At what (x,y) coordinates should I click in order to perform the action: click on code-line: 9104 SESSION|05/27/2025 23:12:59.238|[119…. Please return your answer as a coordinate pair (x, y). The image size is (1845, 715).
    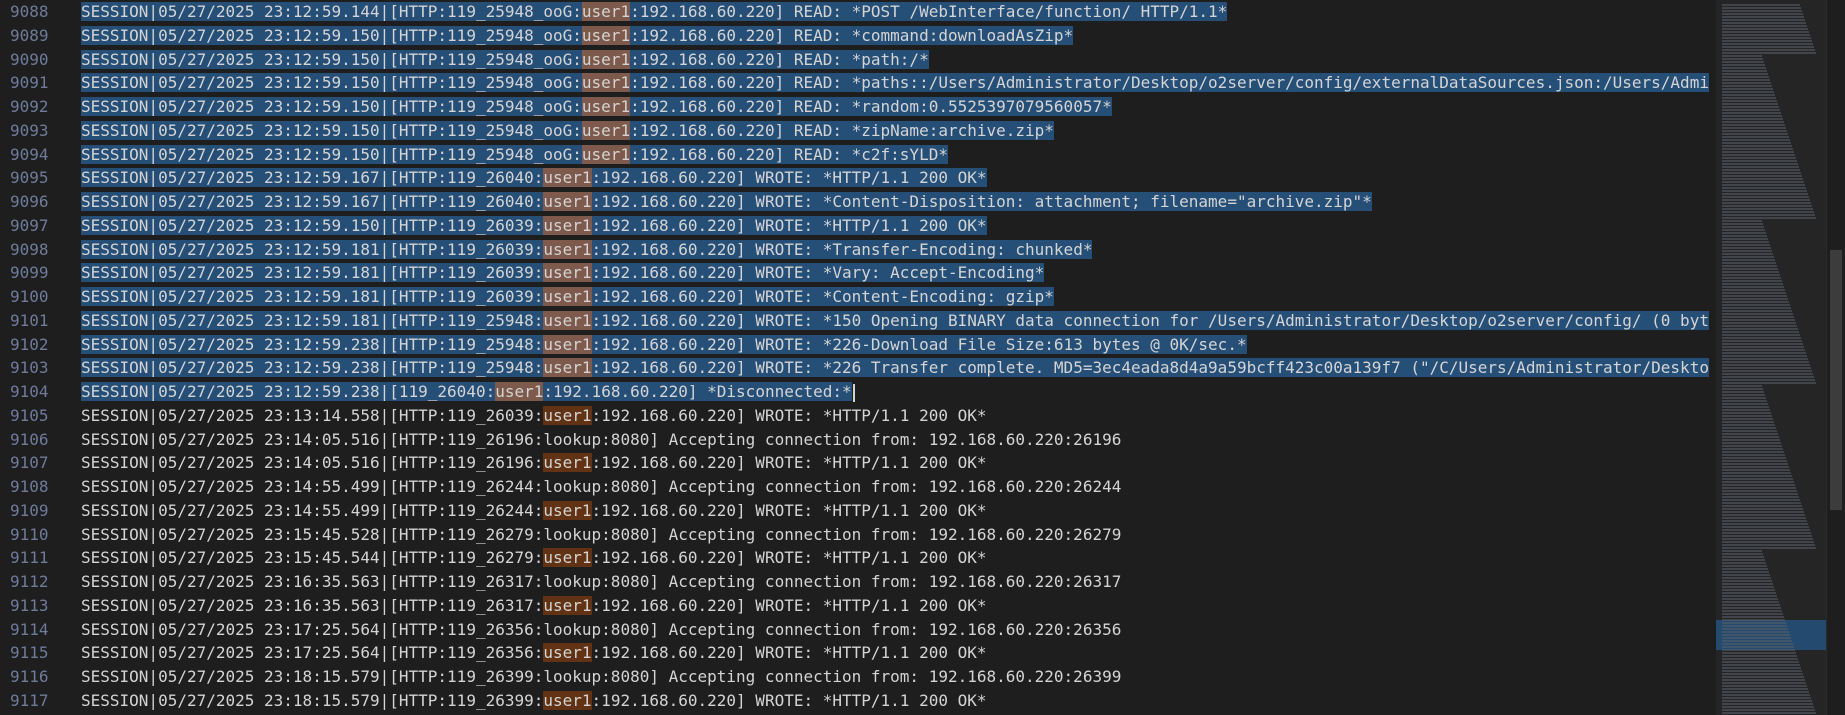
    Looking at the image, I should click on (858, 392).